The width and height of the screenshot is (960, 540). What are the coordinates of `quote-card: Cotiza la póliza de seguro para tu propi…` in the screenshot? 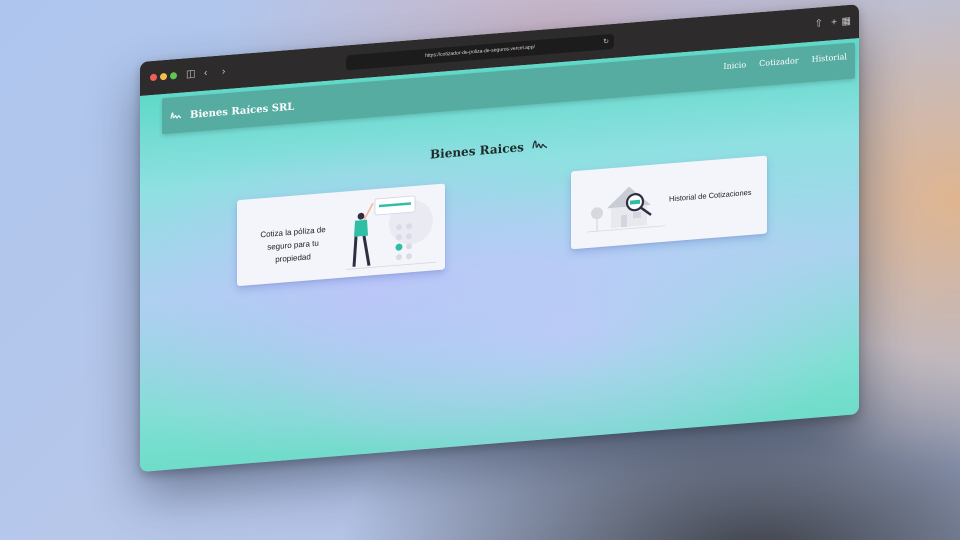 It's located at (341, 235).